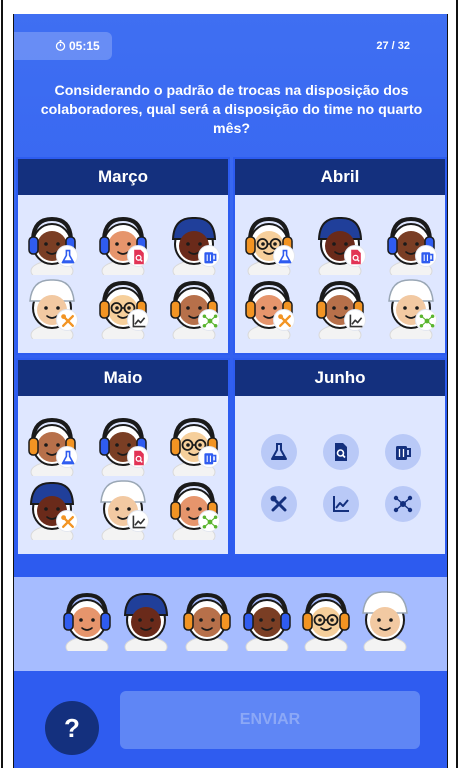 This screenshot has width=459, height=768. What do you see at coordinates (84, 46) in the screenshot?
I see `timer-text: 05:15` at bounding box center [84, 46].